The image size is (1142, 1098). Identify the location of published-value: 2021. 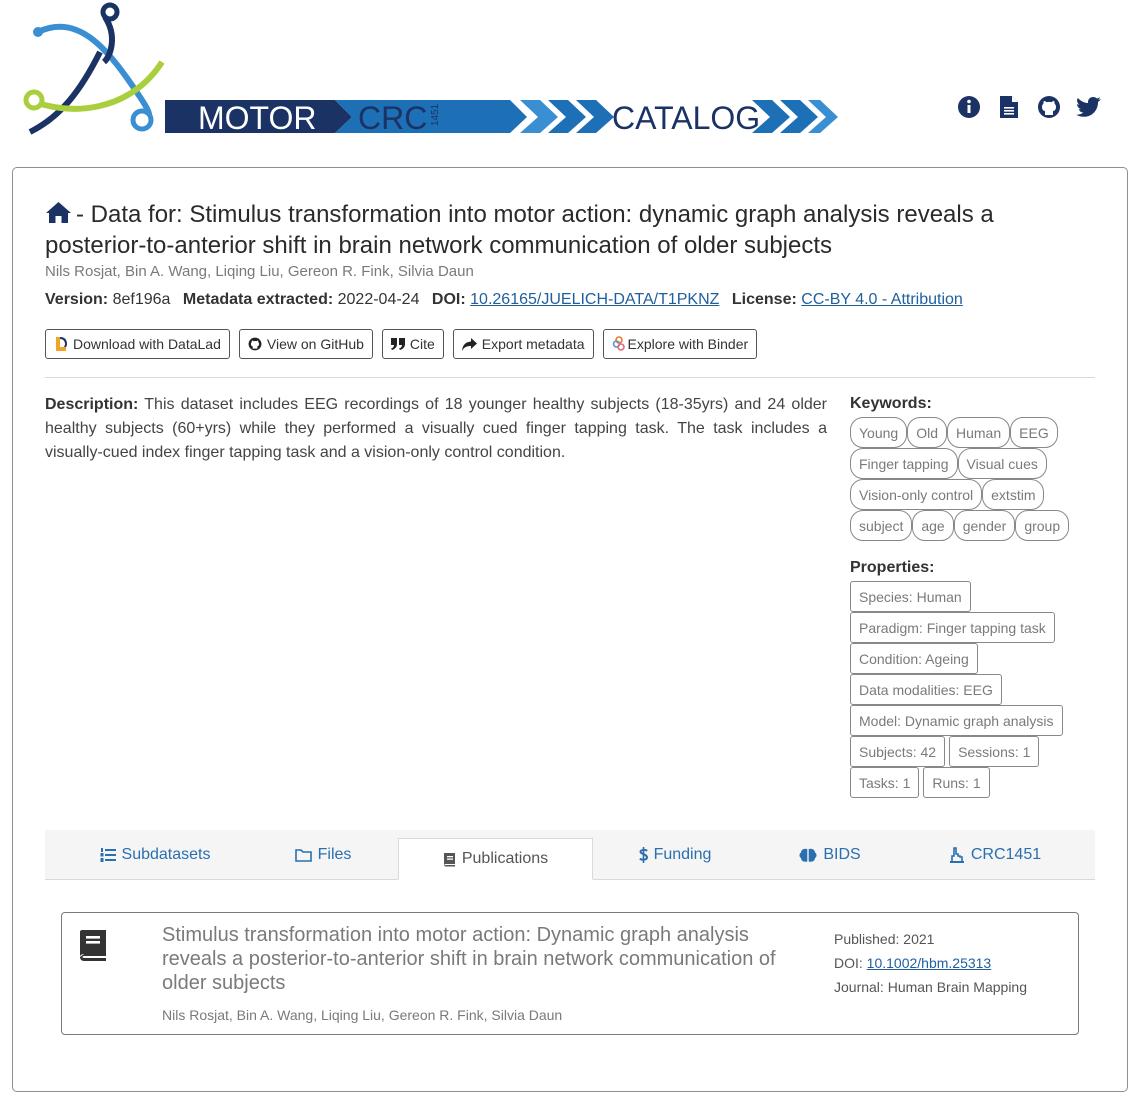
(919, 939).